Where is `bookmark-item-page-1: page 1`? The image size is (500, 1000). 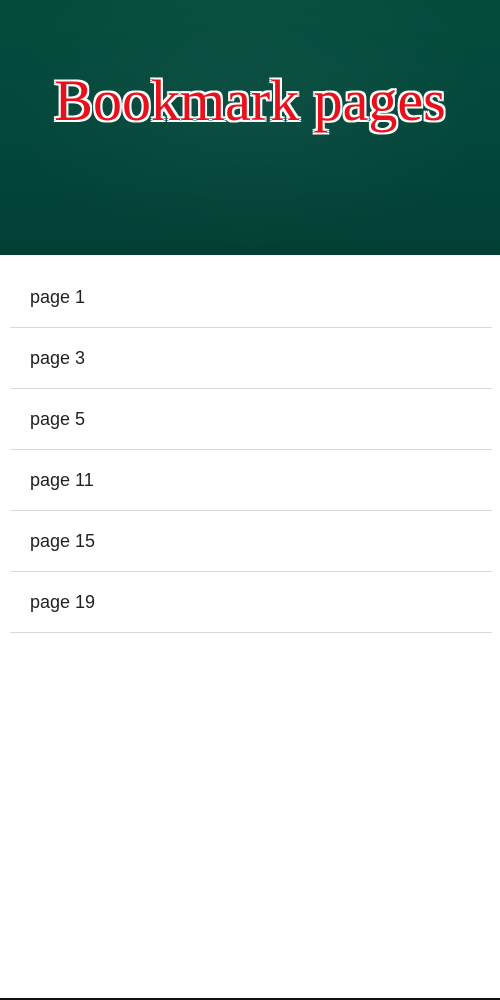
bookmark-item-page-1: page 1 is located at coordinates (251, 291).